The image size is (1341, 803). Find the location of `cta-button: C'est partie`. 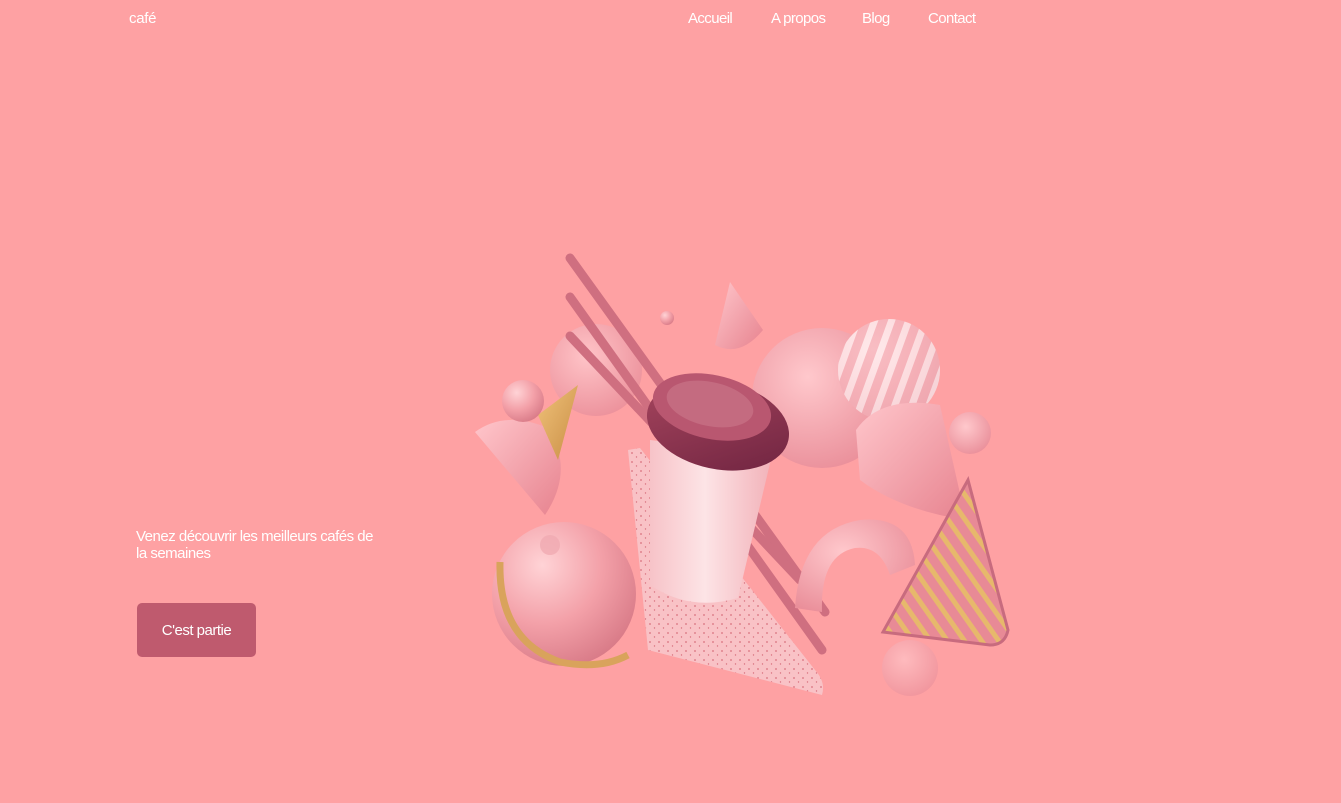

cta-button: C'est partie is located at coordinates (196, 630).